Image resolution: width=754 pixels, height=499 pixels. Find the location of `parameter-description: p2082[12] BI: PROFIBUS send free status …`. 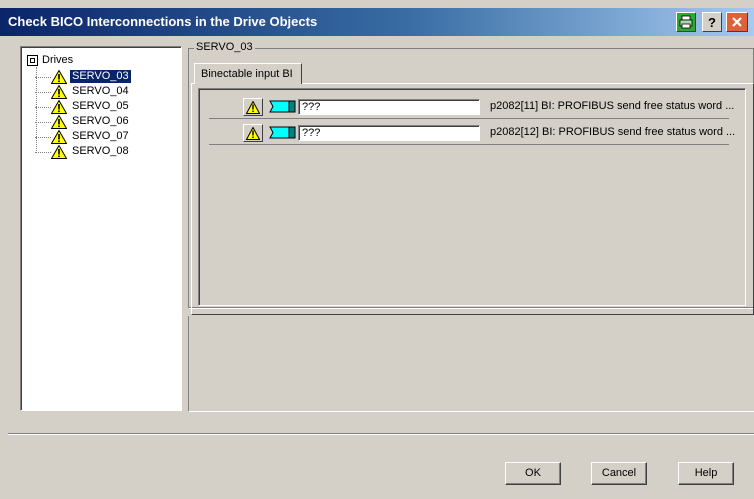

parameter-description: p2082[12] BI: PROFIBUS send free status … is located at coordinates (613, 132).